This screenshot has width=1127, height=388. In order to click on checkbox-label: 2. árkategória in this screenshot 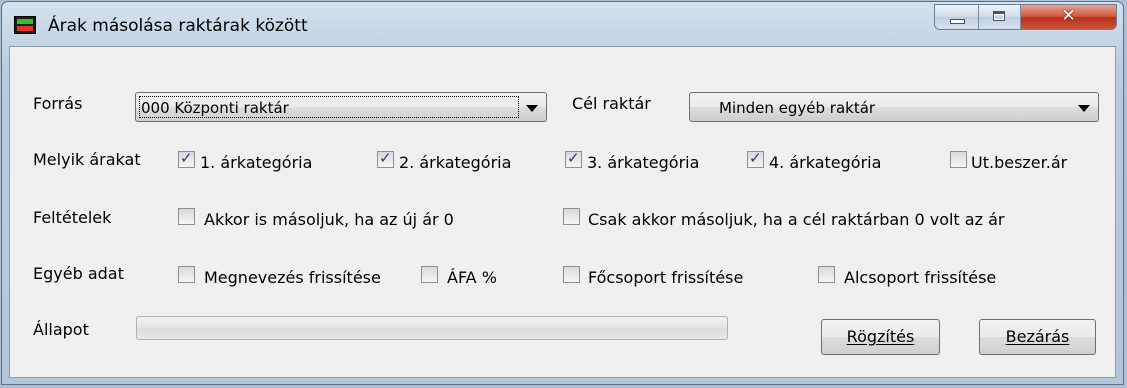, I will do `click(455, 162)`.